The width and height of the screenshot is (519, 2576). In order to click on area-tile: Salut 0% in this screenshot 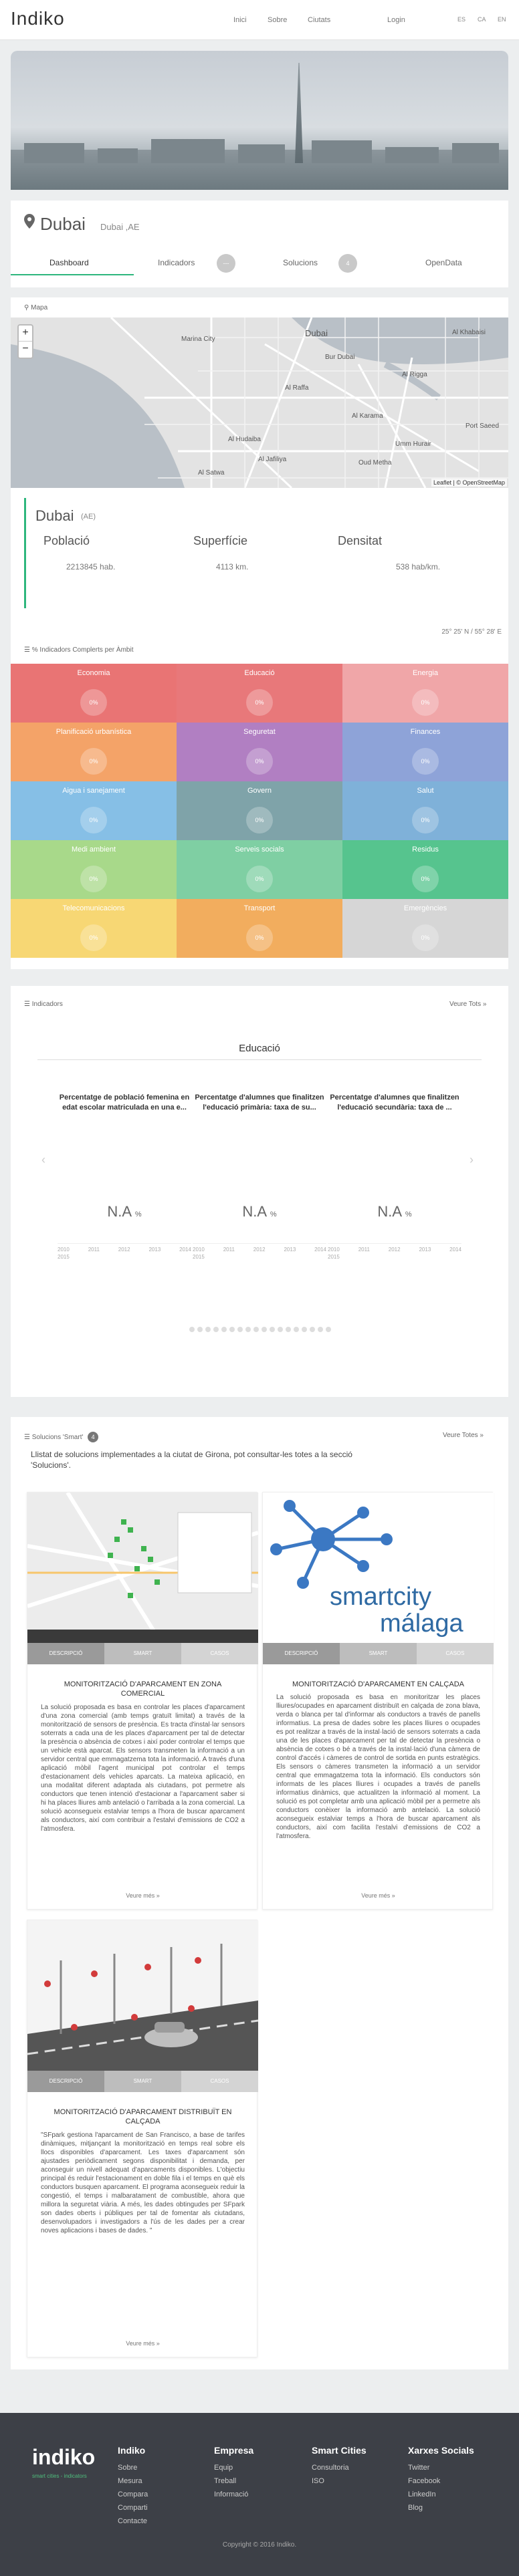, I will do `click(425, 810)`.